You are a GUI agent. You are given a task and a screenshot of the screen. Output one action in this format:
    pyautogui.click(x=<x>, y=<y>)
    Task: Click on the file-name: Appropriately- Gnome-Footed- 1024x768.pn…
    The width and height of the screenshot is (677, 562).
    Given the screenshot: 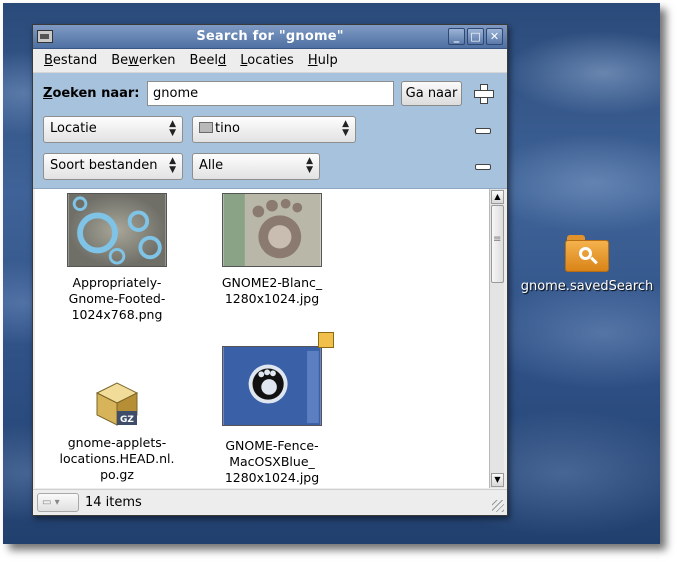 What is the action you would take?
    pyautogui.click(x=117, y=298)
    